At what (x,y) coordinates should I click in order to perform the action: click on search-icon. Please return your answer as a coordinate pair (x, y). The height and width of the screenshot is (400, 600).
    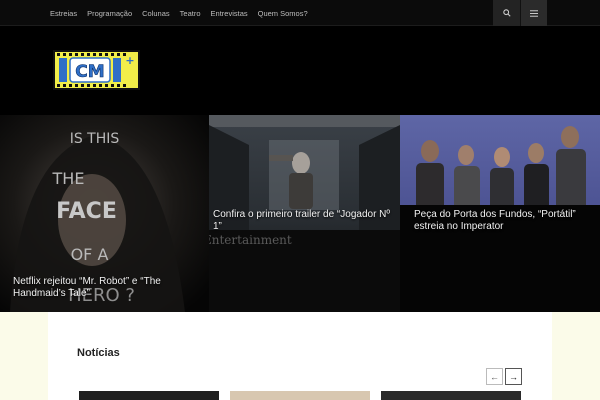
    Looking at the image, I should click on (506, 13).